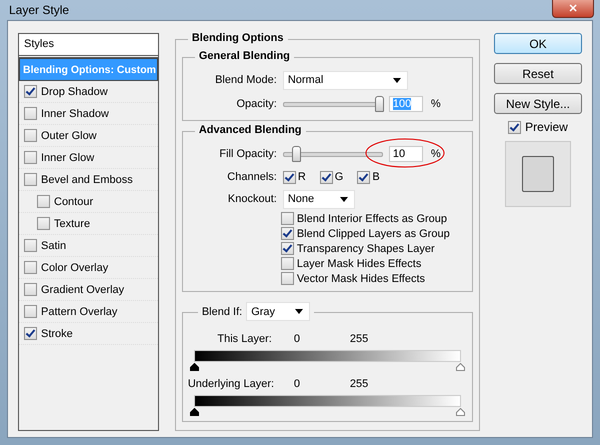  Describe the element at coordinates (238, 38) in the screenshot. I see `group-title: Blending Options` at that location.